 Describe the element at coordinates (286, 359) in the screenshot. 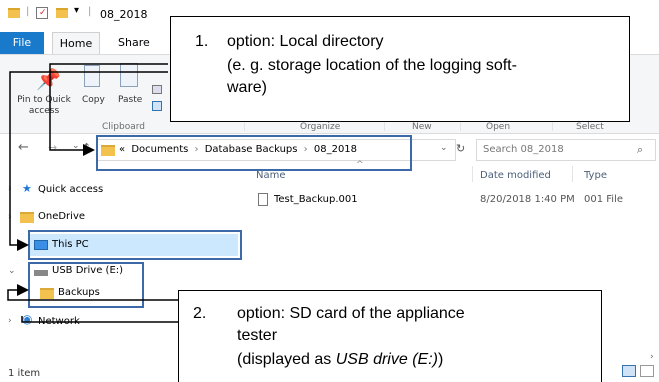

I see `callout-detail-prefix: (displayed as` at that location.